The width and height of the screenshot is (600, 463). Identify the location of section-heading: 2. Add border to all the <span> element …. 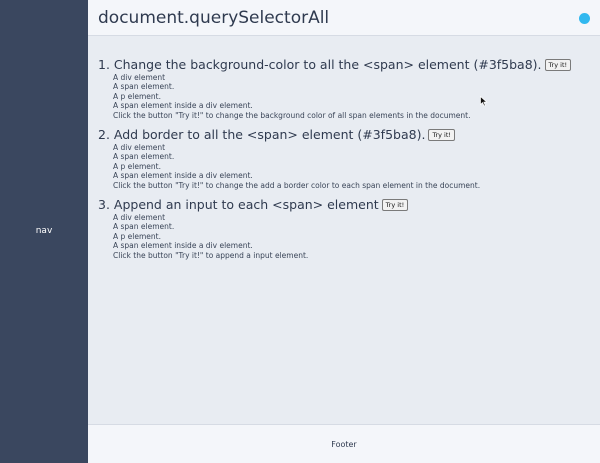
(289, 134).